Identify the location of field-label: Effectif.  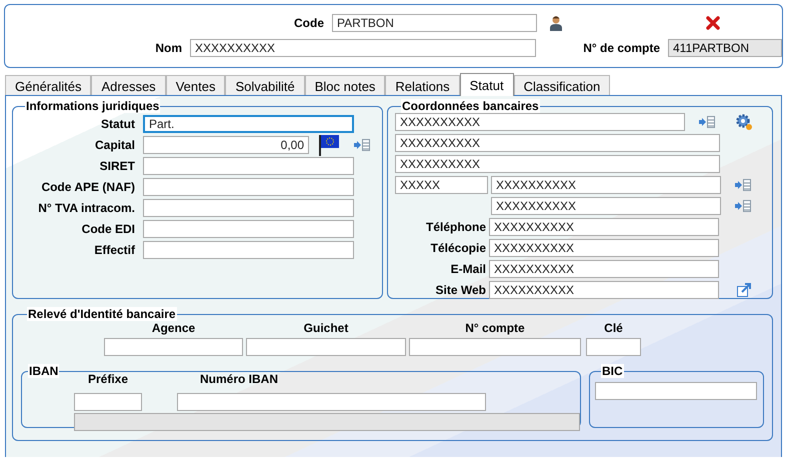
(114, 250).